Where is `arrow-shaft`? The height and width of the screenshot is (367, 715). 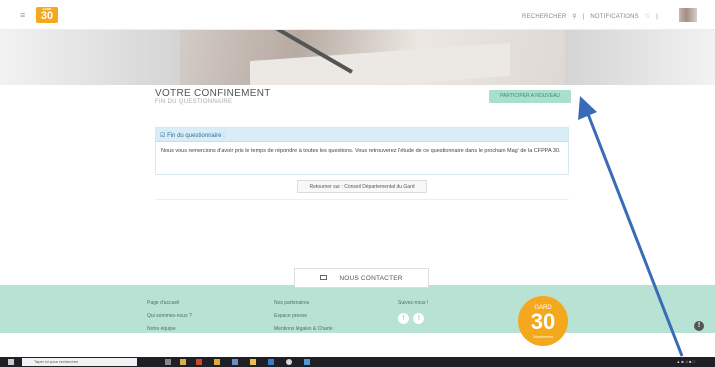 arrow-shaft is located at coordinates (635, 235).